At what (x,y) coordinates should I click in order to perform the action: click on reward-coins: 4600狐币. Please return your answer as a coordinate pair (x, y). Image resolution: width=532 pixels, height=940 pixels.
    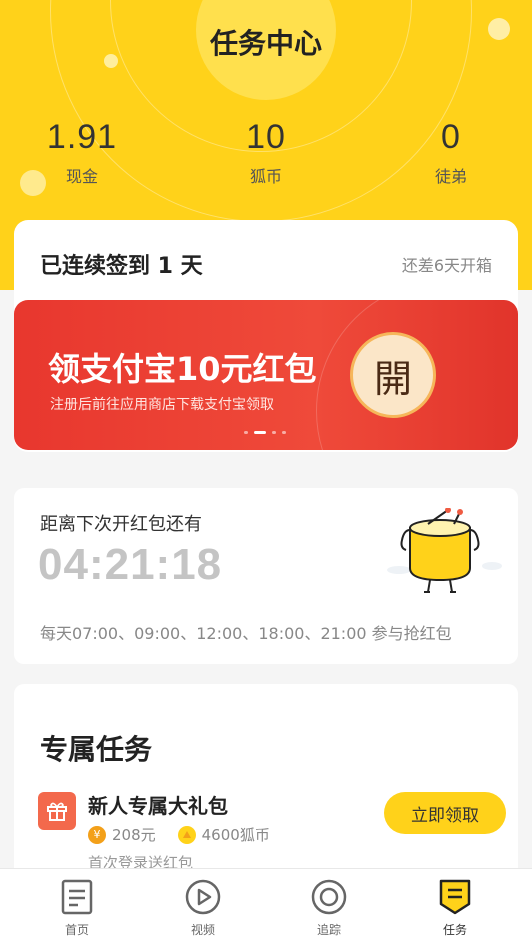
    Looking at the image, I should click on (235, 835).